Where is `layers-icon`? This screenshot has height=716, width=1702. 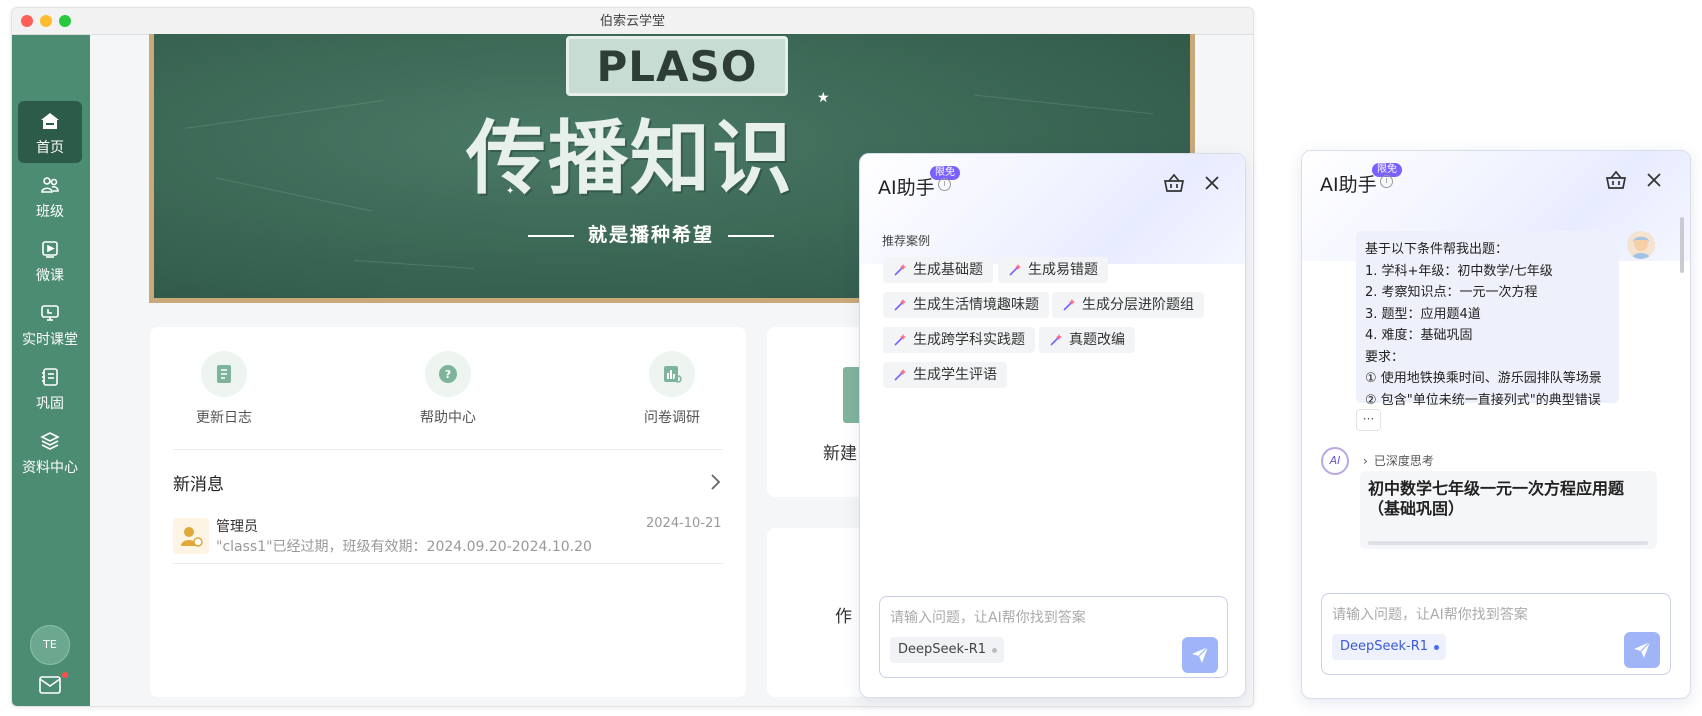
layers-icon is located at coordinates (50, 441).